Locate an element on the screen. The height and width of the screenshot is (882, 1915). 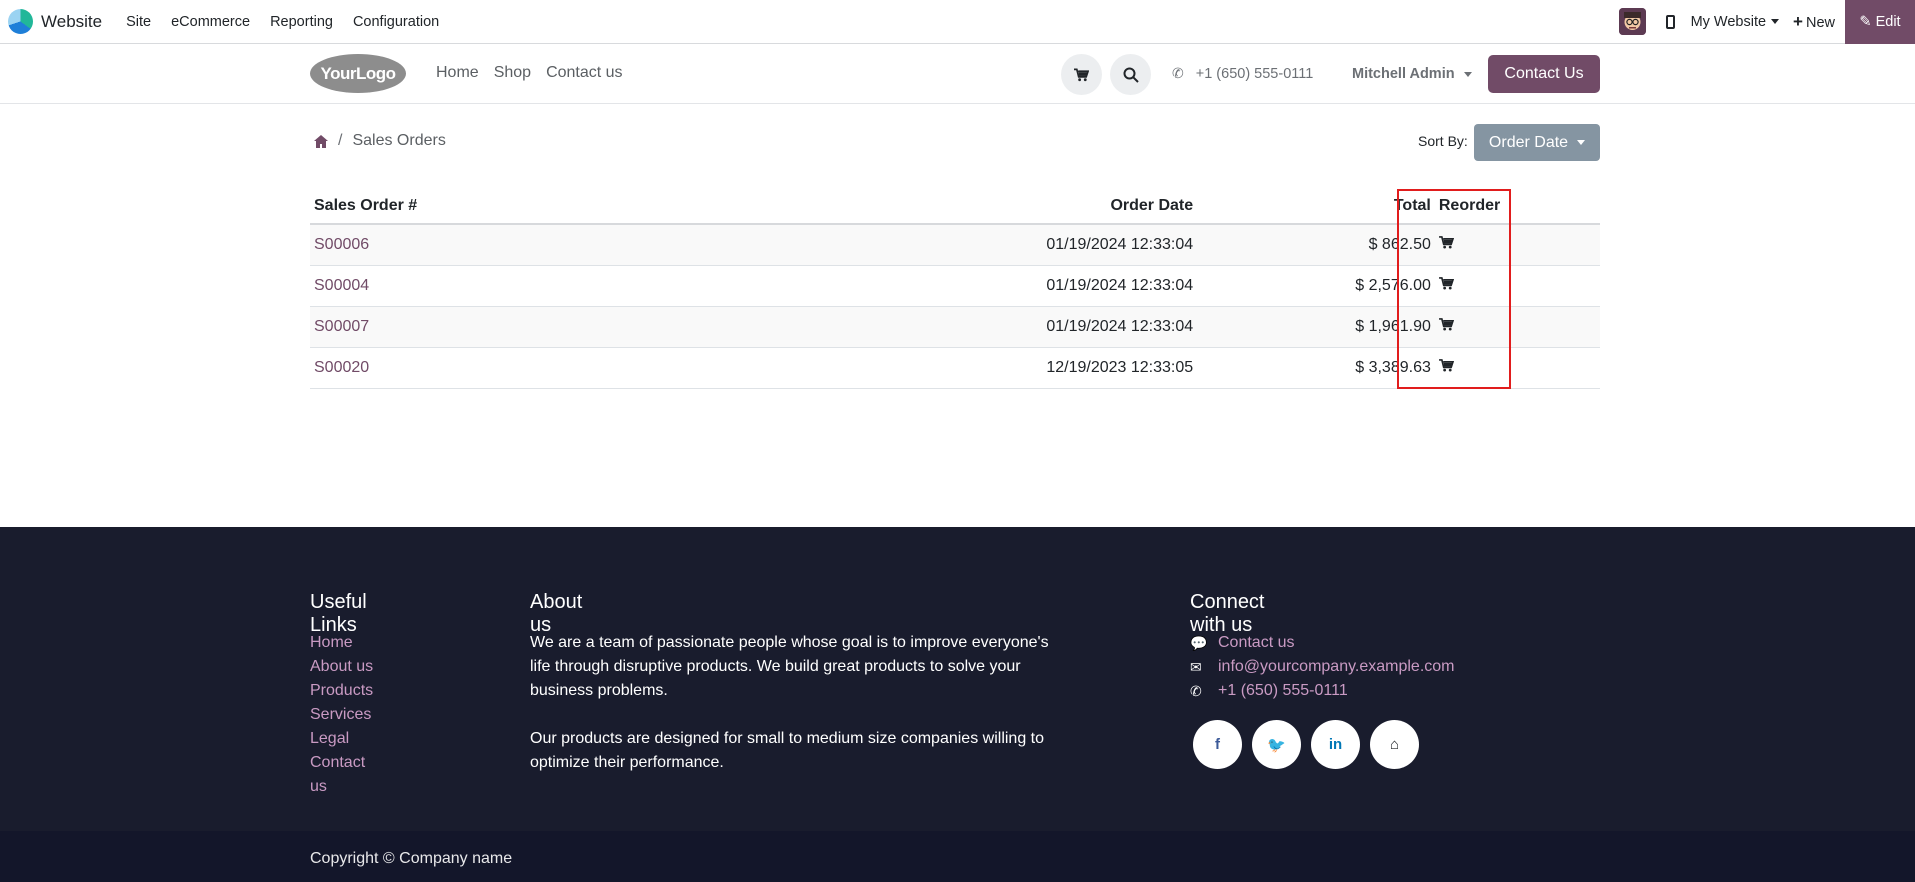
website-app-button: Website is located at coordinates (55, 21).